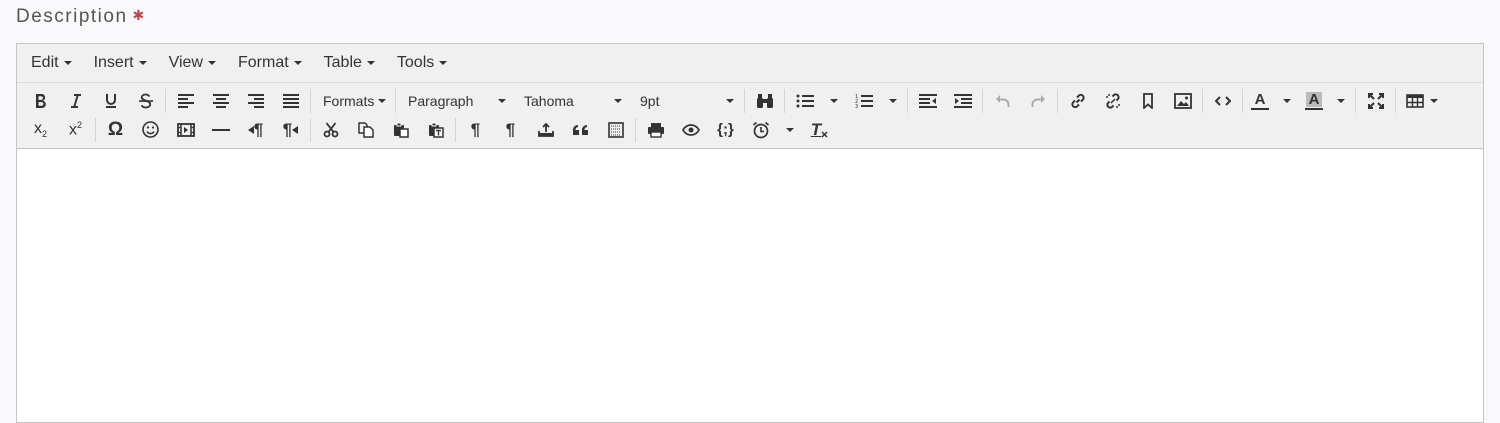  I want to click on undo-button, so click(1002, 101).